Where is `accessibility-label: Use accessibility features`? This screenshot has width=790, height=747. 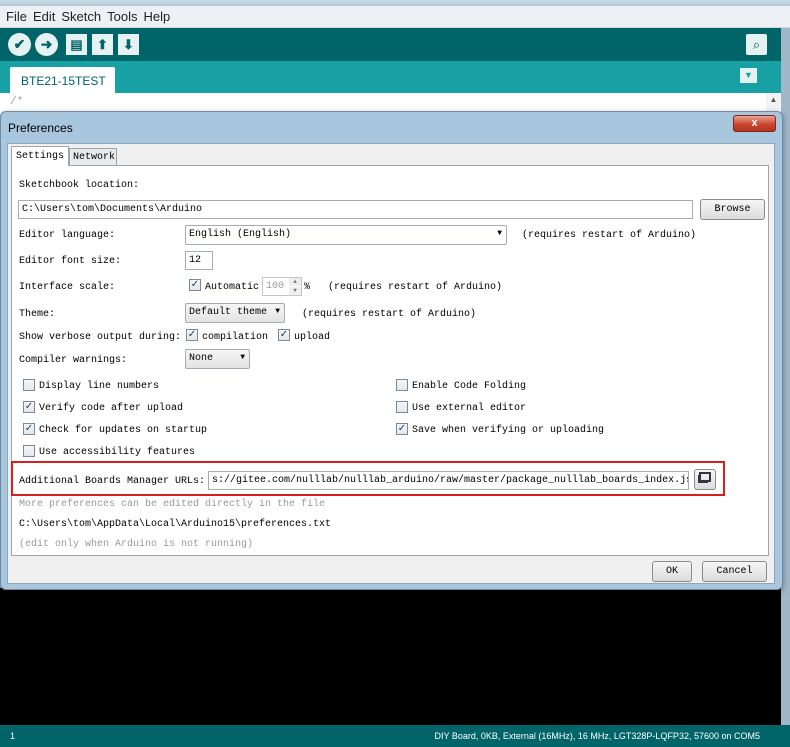 accessibility-label: Use accessibility features is located at coordinates (117, 452).